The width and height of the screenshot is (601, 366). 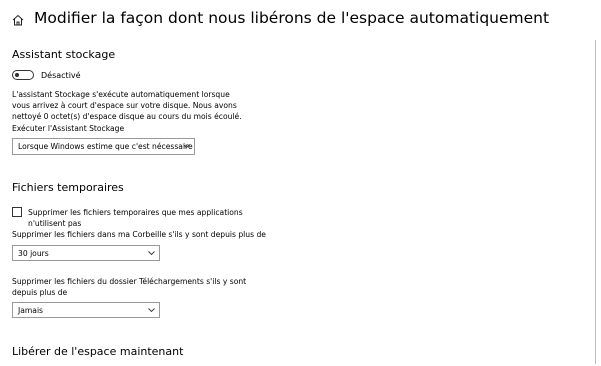 What do you see at coordinates (23, 75) in the screenshot?
I see `storage-sense-toggle` at bounding box center [23, 75].